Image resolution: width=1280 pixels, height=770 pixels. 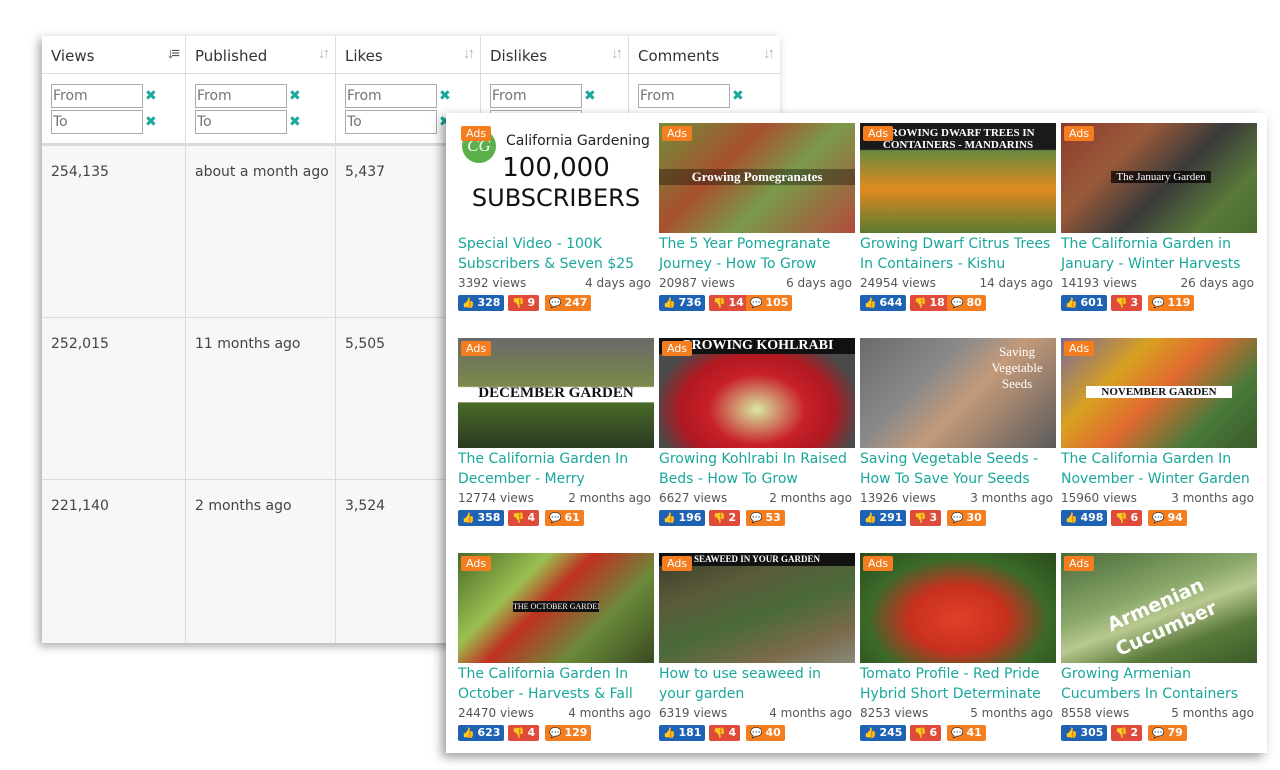 I want to click on publish-age: 2 months ago, so click(x=609, y=498).